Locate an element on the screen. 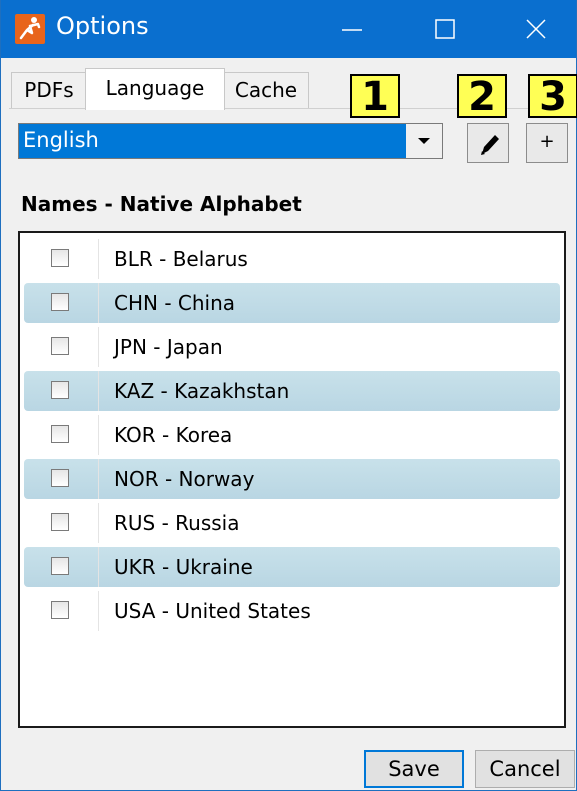 This screenshot has height=791, width=577. list-item: CHN - China is located at coordinates (292, 303).